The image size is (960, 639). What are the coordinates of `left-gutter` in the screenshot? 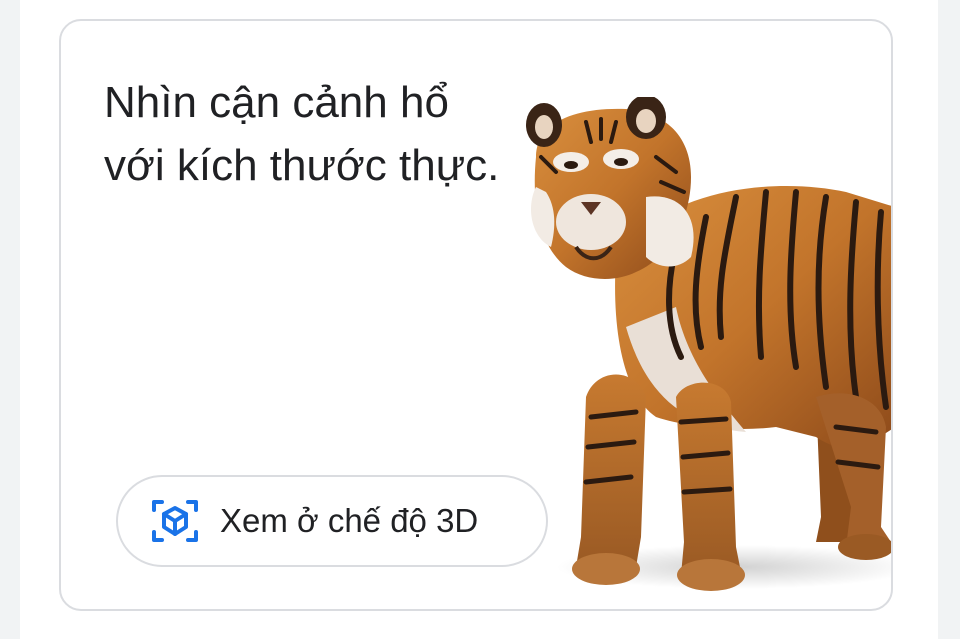 It's located at (10, 319).